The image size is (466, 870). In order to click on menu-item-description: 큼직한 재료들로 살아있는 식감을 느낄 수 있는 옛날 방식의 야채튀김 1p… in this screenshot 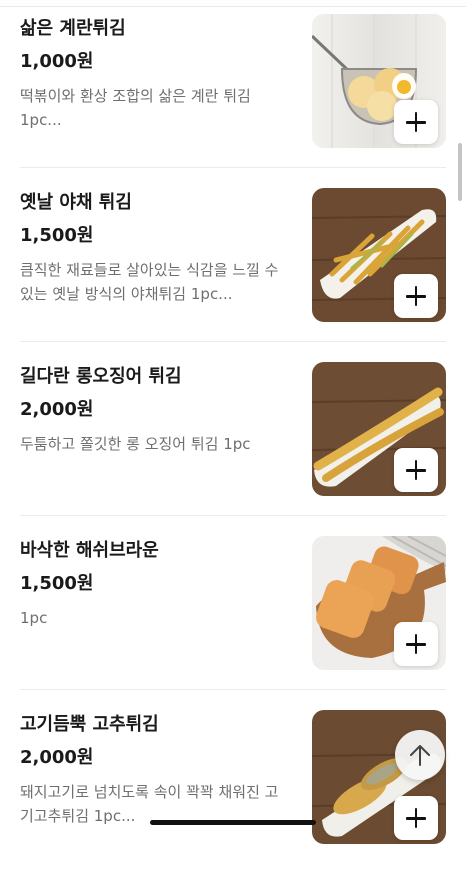, I will do `click(149, 282)`.